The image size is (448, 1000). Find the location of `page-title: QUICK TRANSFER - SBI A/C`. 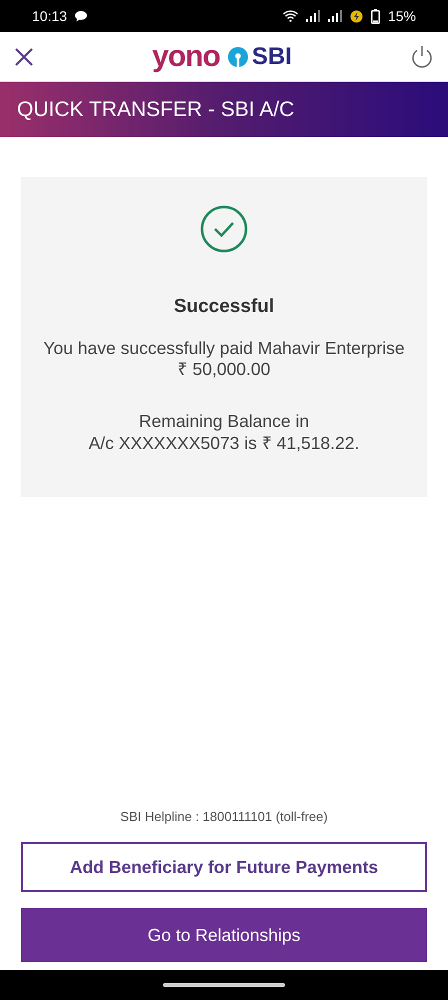

page-title: QUICK TRANSFER - SBI A/C is located at coordinates (155, 109).